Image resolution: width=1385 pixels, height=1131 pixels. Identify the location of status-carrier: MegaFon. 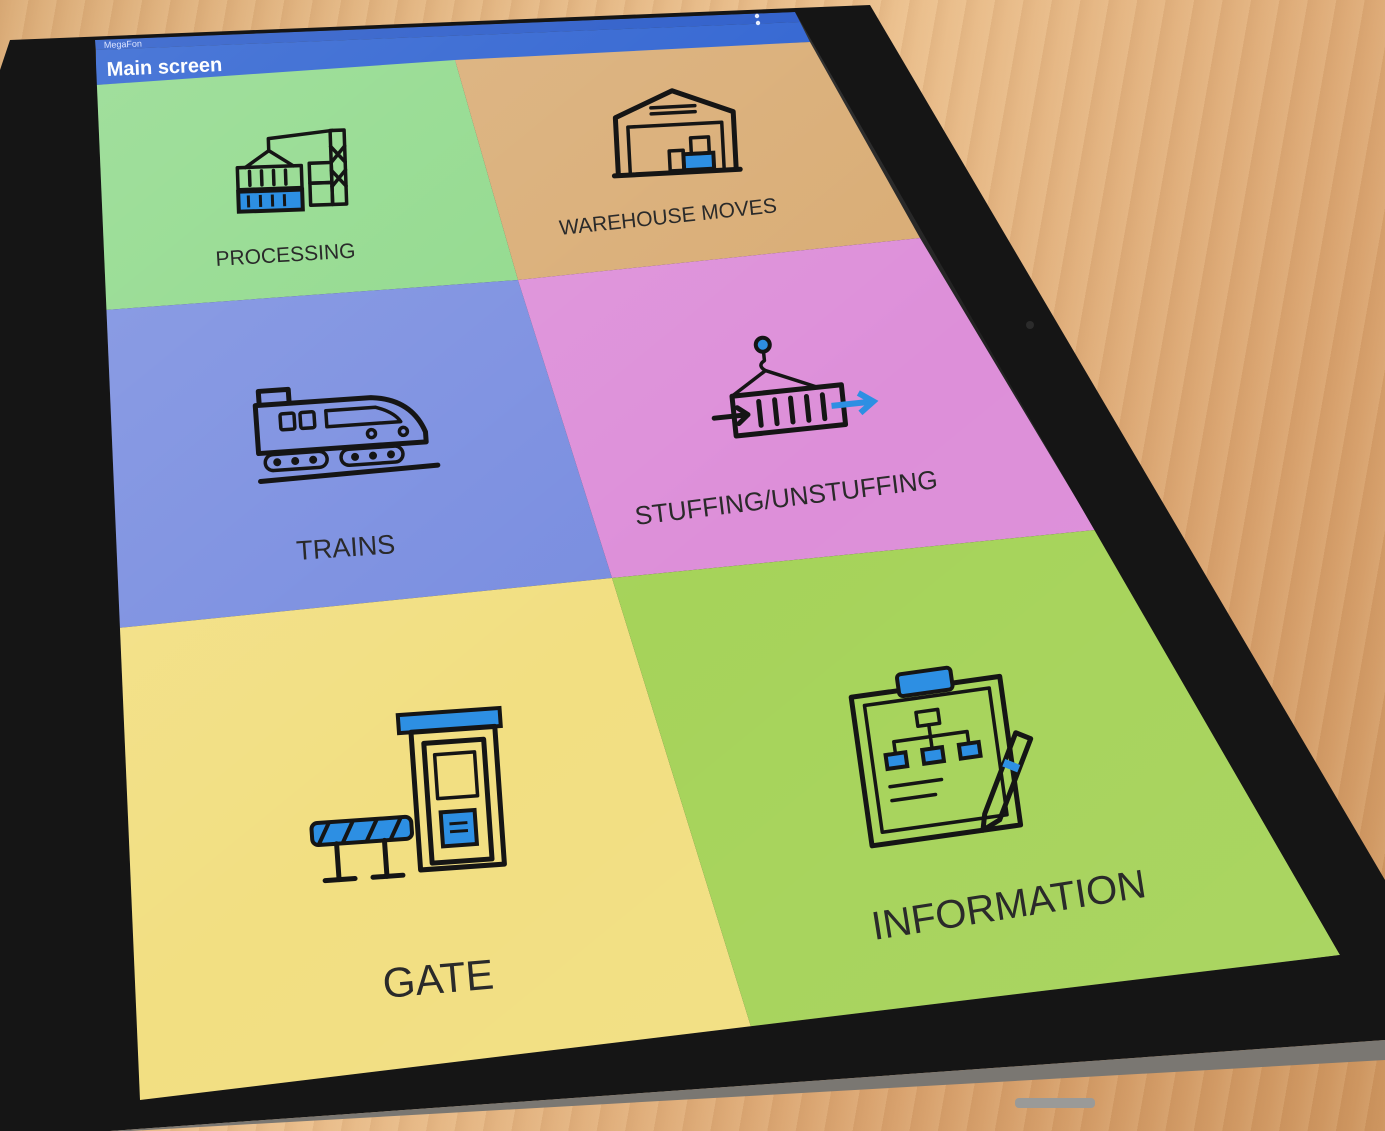
(123, 44).